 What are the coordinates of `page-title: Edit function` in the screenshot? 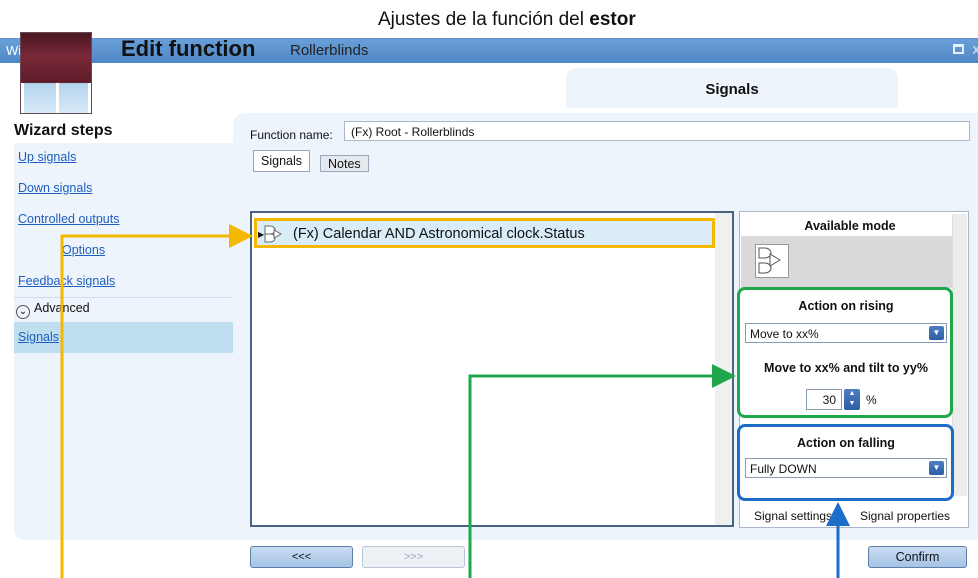 It's located at (188, 48).